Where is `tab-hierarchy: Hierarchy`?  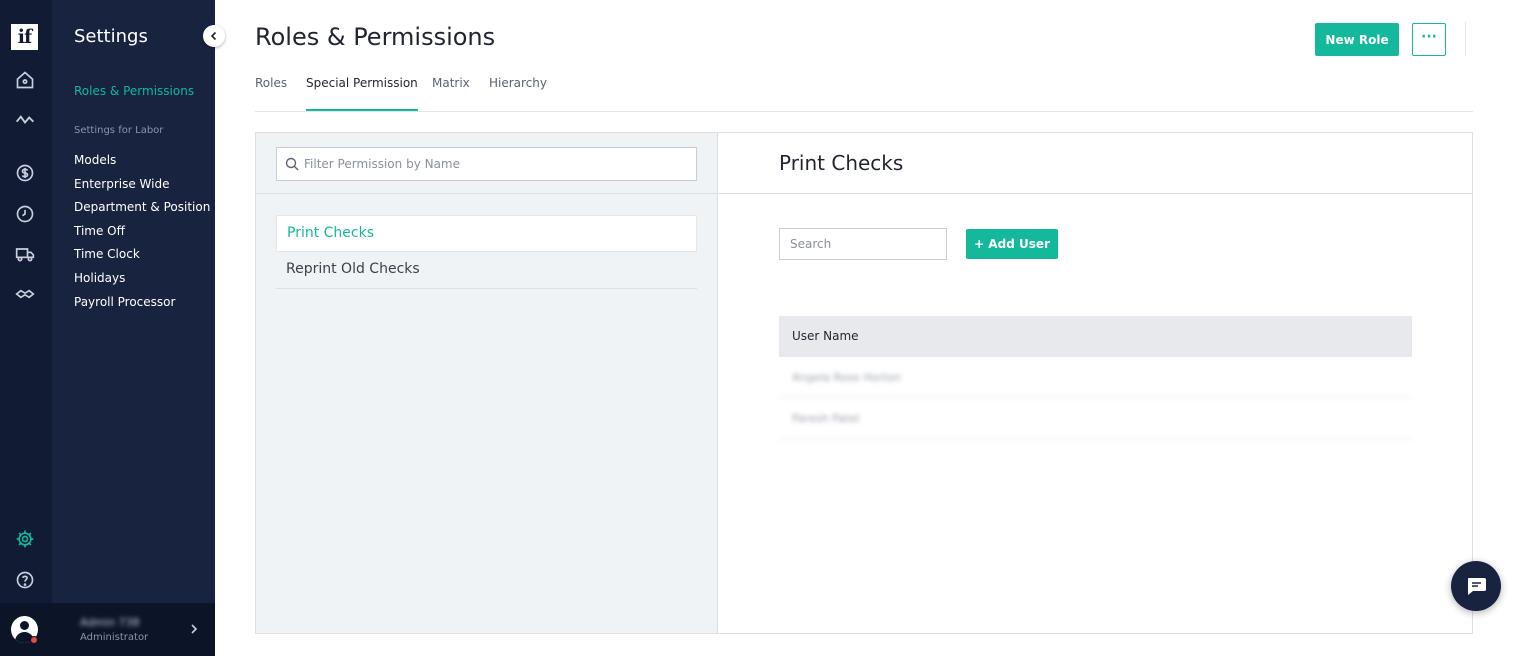 tab-hierarchy: Hierarchy is located at coordinates (518, 93).